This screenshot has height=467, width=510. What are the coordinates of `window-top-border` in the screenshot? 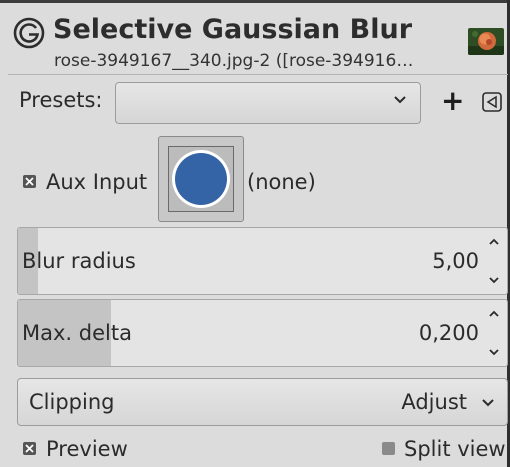 It's located at (255, 1).